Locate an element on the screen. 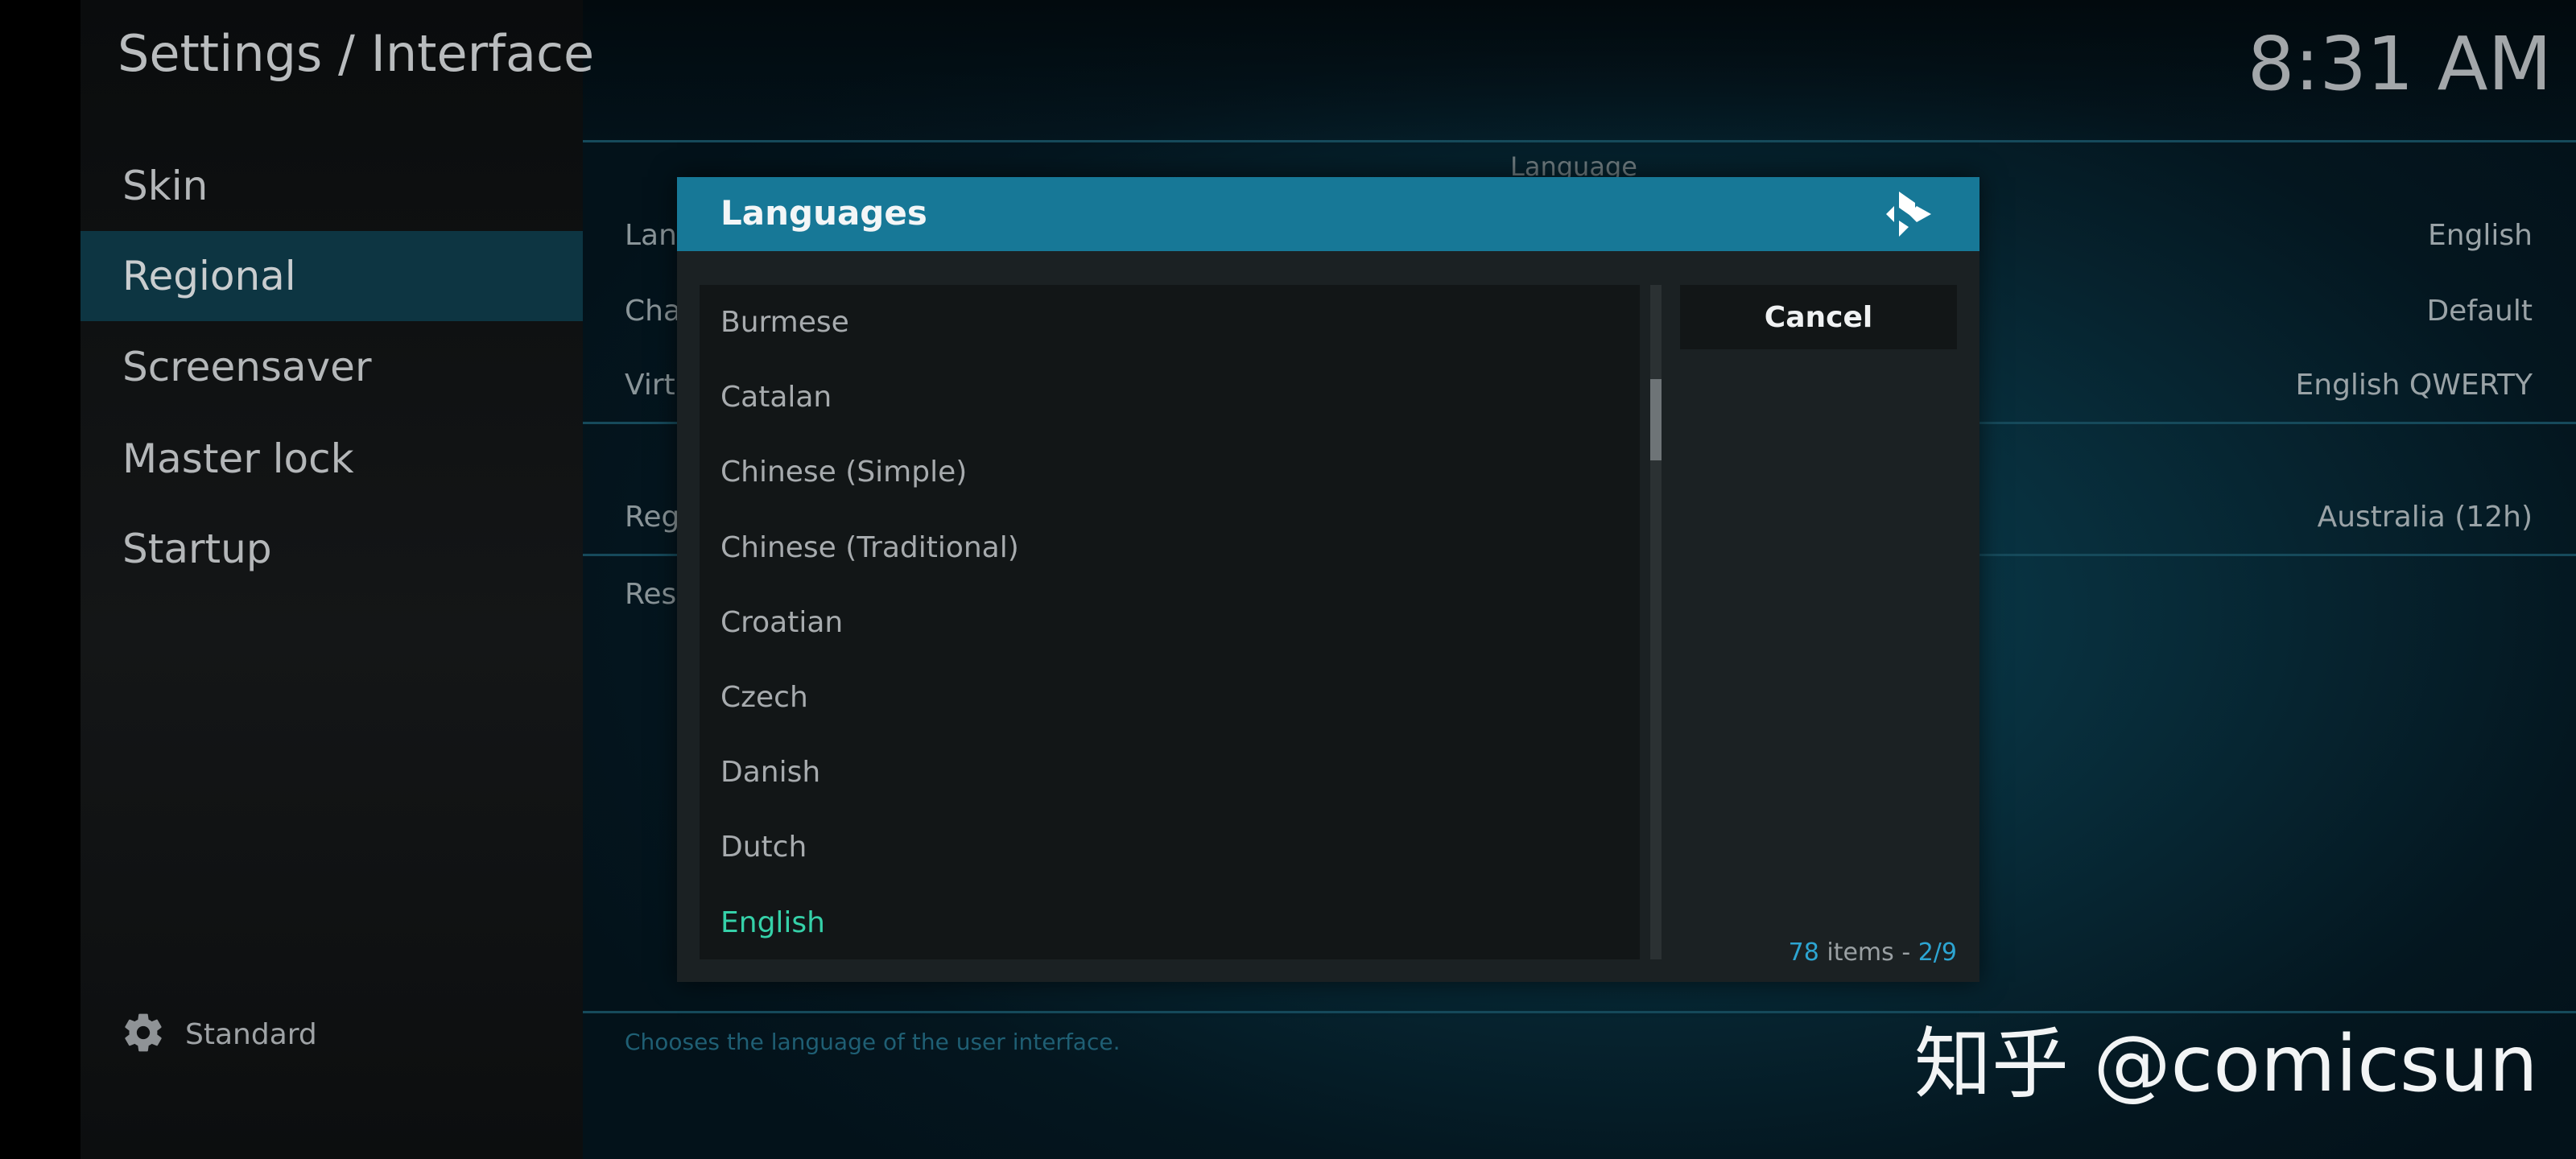 The height and width of the screenshot is (1159, 2576). kodi-logo-icon is located at coordinates (1908, 214).